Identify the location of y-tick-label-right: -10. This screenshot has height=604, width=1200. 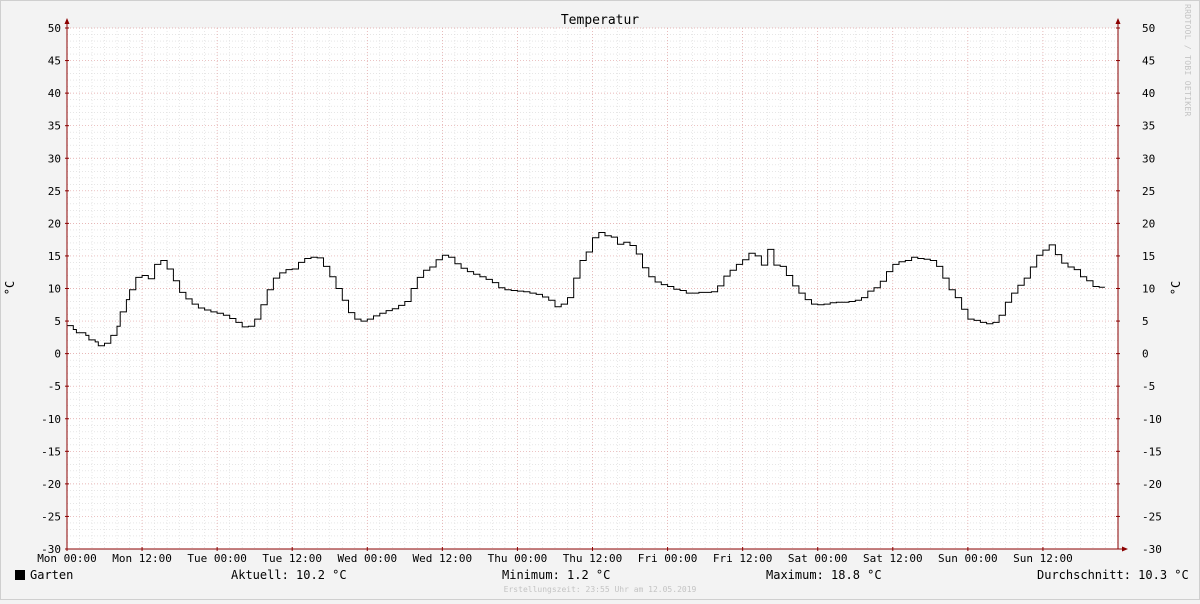
(1152, 419).